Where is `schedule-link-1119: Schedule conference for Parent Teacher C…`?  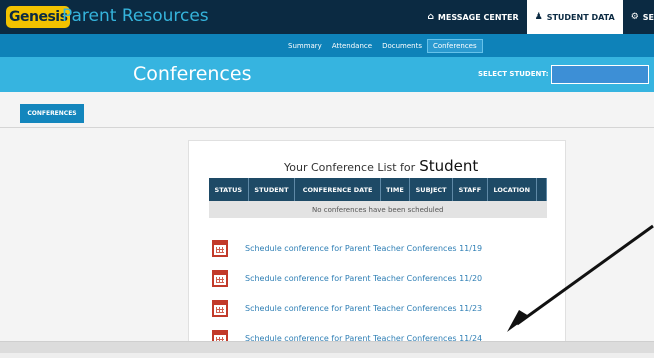 schedule-link-1119: Schedule conference for Parent Teacher C… is located at coordinates (363, 248).